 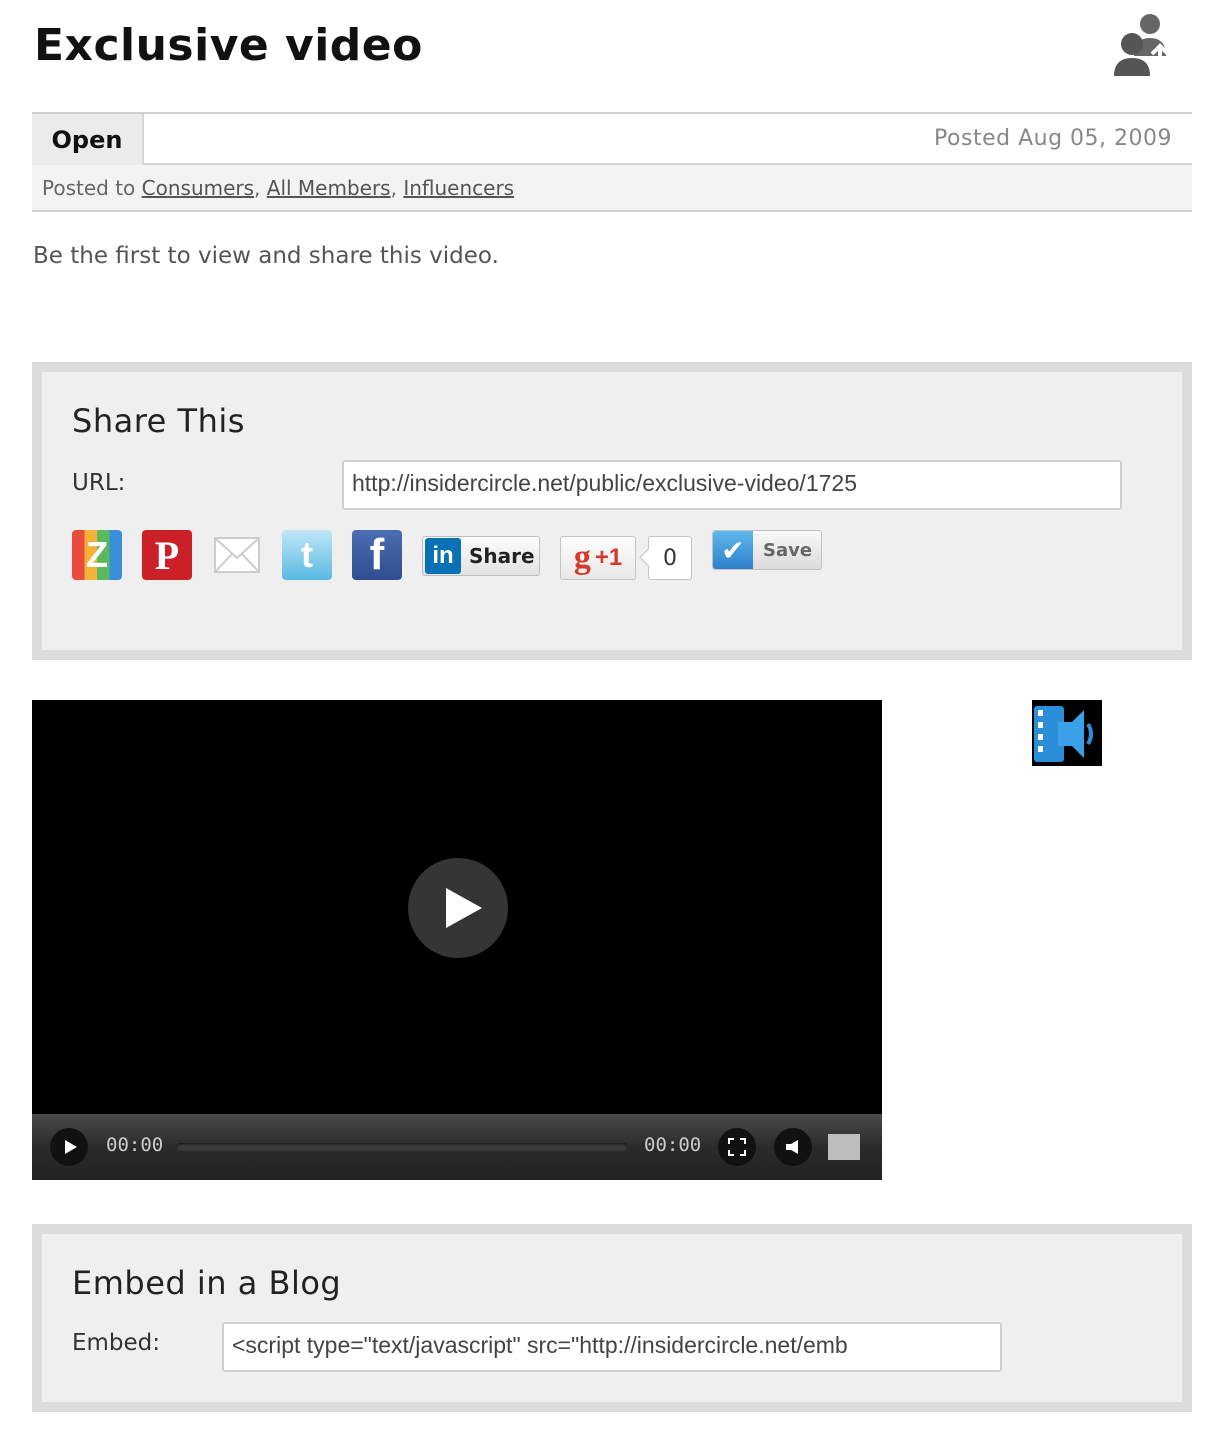 What do you see at coordinates (207, 1283) in the screenshot?
I see `embed-title: Embed in a Blog` at bounding box center [207, 1283].